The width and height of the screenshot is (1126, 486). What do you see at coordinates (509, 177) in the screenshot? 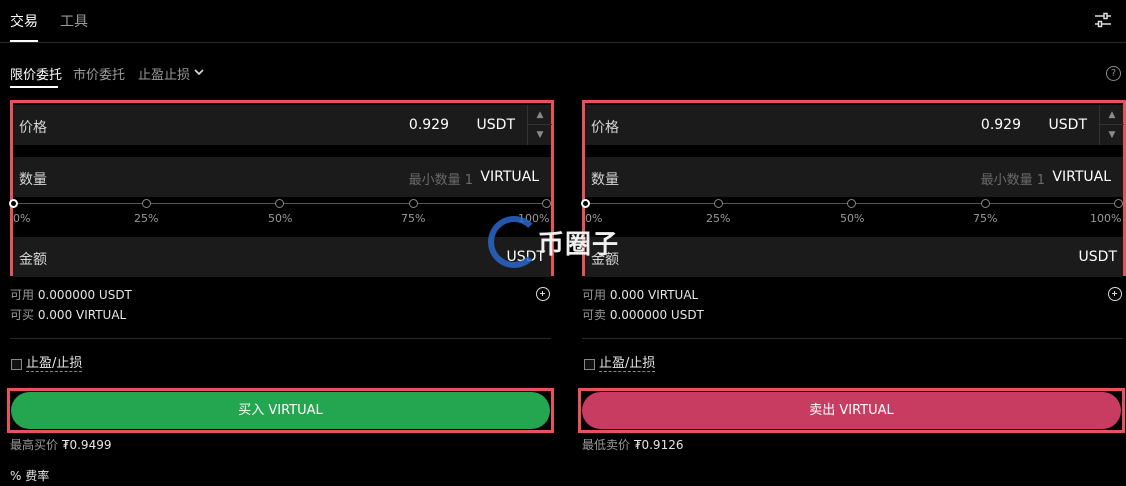
I see `buy-quantity-unit: VIRTUAL` at bounding box center [509, 177].